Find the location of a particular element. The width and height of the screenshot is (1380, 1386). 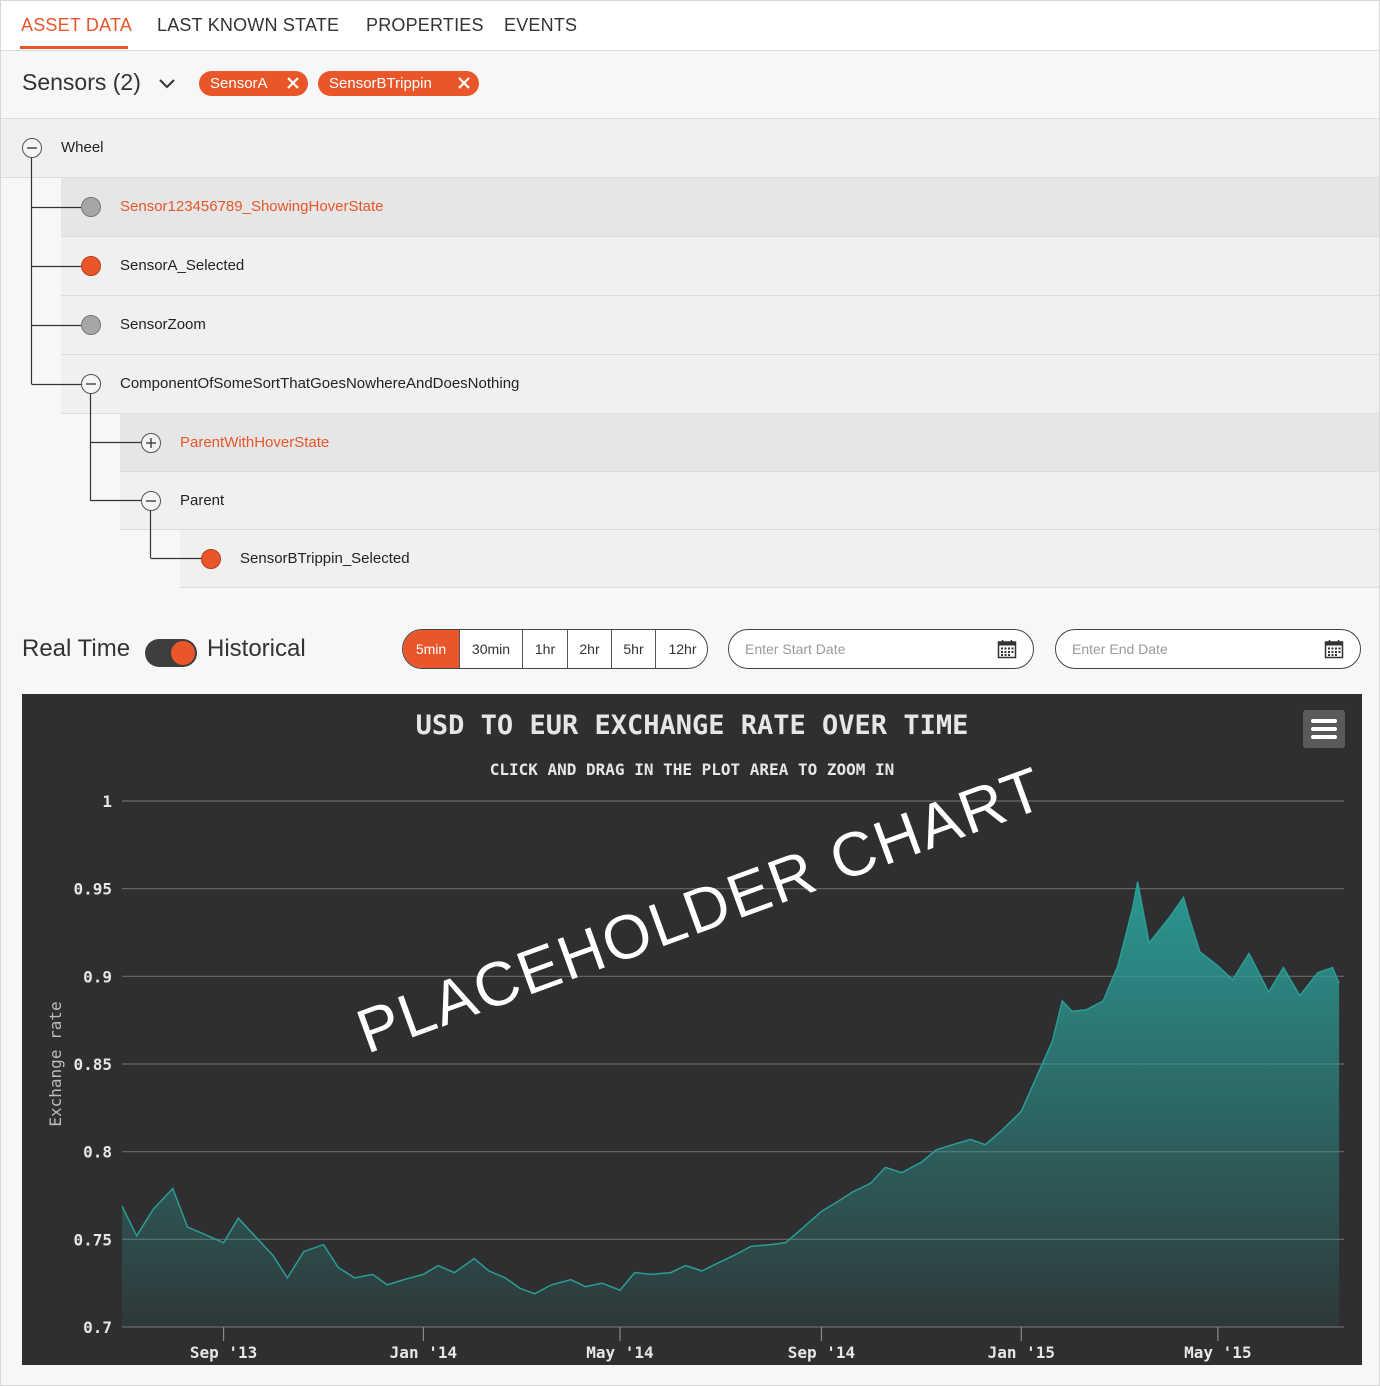

y-tick-label: 0.85 is located at coordinates (92, 1064).